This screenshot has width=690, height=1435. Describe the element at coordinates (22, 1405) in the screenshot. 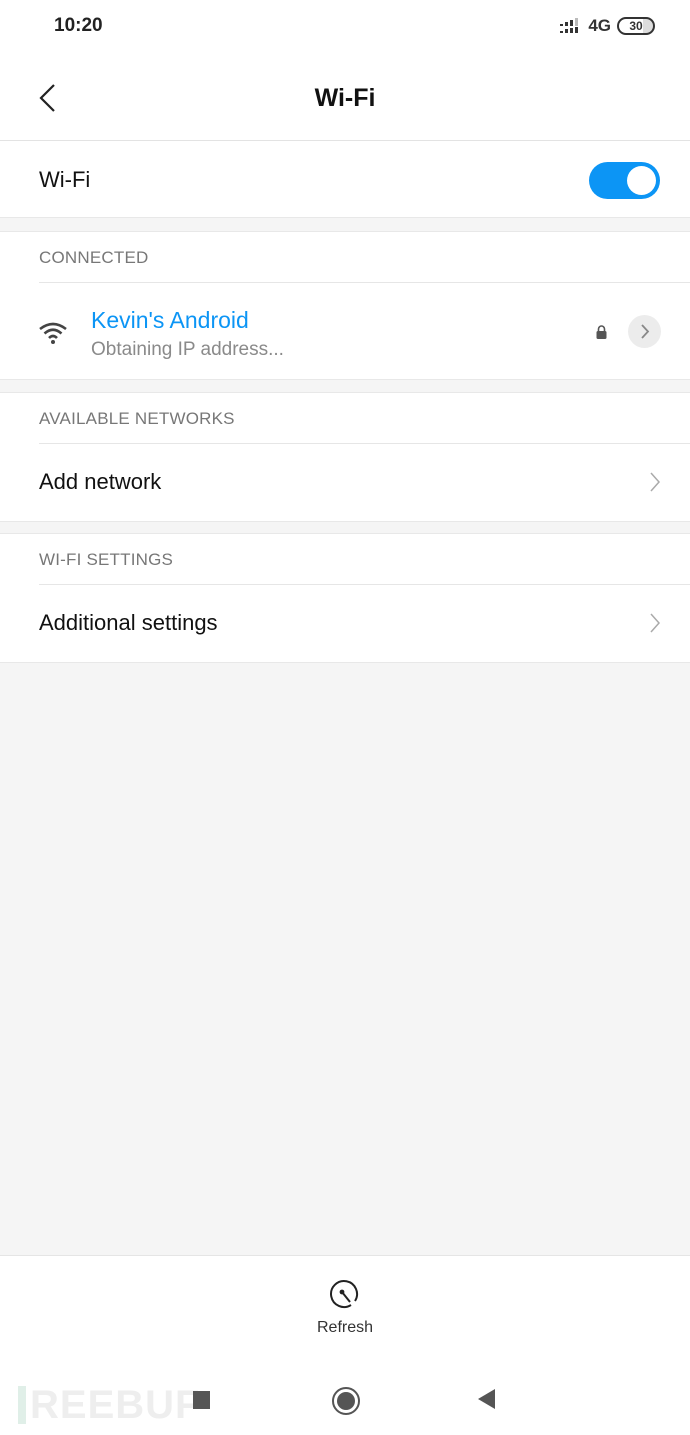

I see `watermark-logo` at that location.